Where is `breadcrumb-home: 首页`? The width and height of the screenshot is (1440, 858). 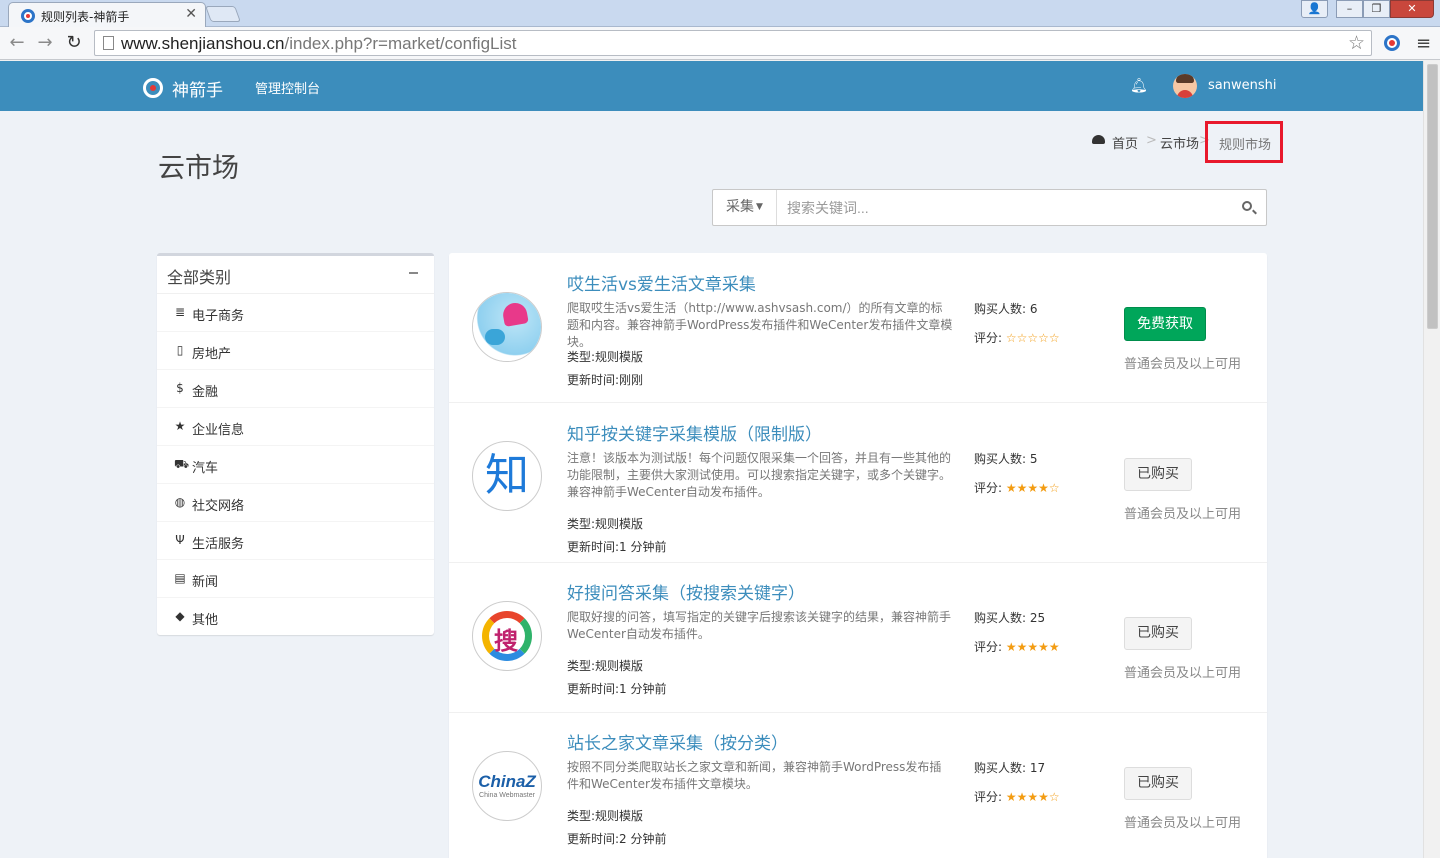 breadcrumb-home: 首页 is located at coordinates (1125, 142).